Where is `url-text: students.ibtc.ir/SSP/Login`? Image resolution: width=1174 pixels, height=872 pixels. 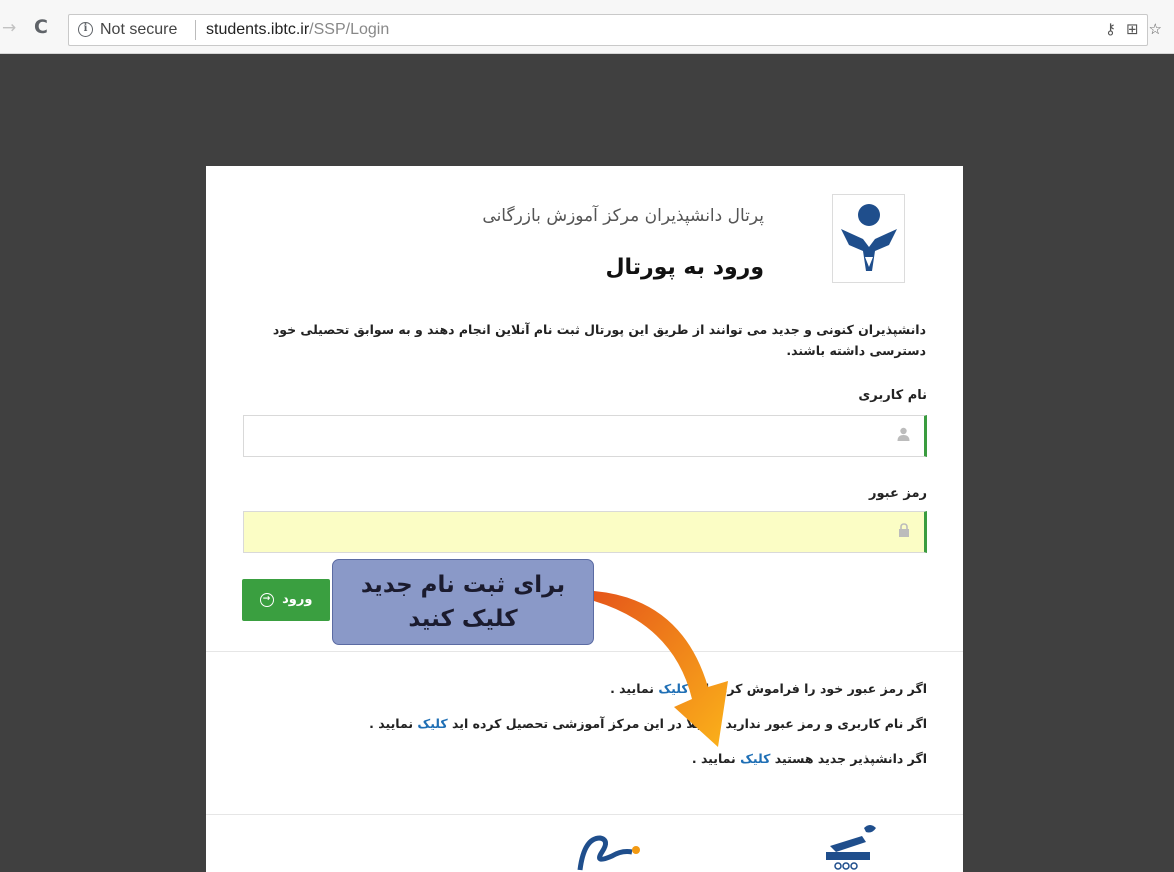 url-text: students.ibtc.ir/SSP/Login is located at coordinates (297, 30).